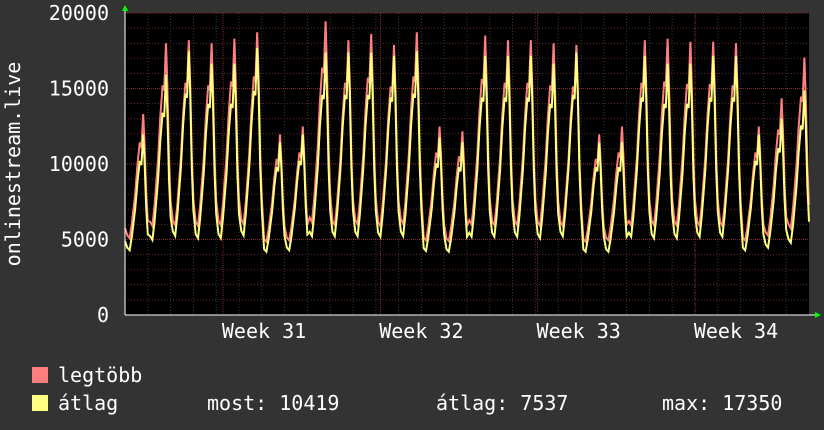 The image size is (824, 430). Describe the element at coordinates (273, 403) in the screenshot. I see `stat-current: most: 10419` at that location.